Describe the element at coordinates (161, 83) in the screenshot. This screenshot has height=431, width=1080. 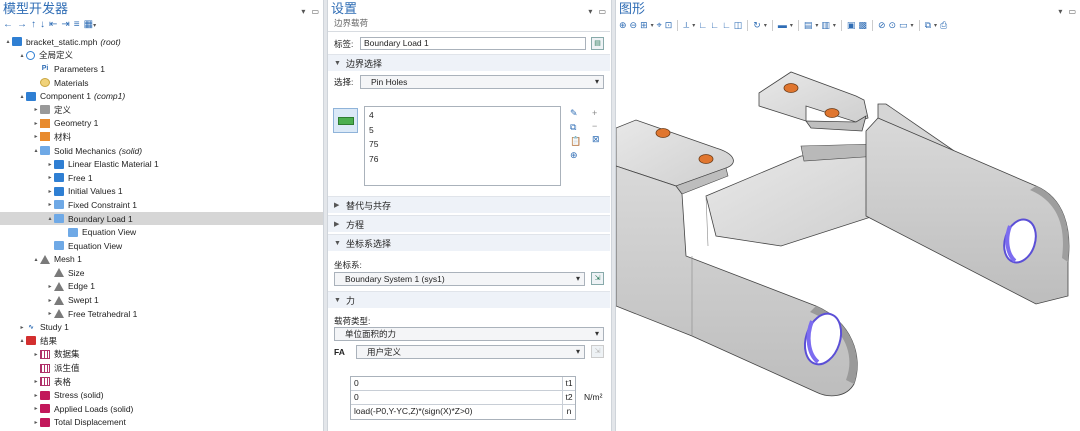
I see `tree-item: Materials` at that location.